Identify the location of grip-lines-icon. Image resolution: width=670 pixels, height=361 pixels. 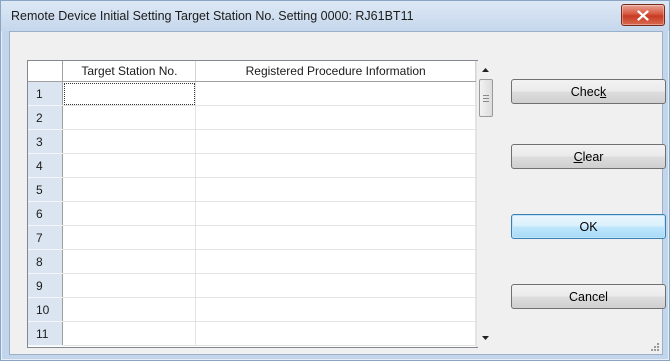
(486, 98).